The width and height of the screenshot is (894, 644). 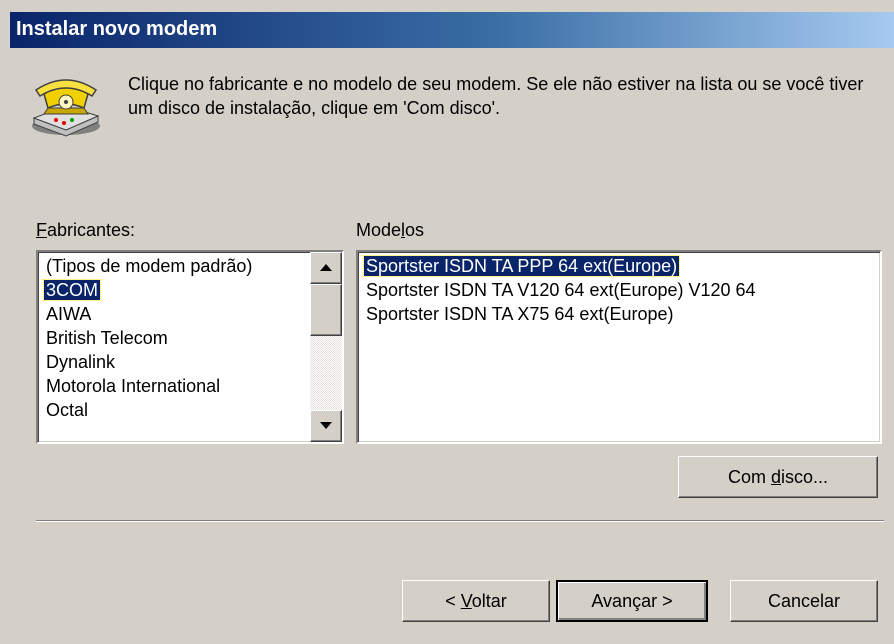 I want to click on manufacturers-scrollbar, so click(x=326, y=347).